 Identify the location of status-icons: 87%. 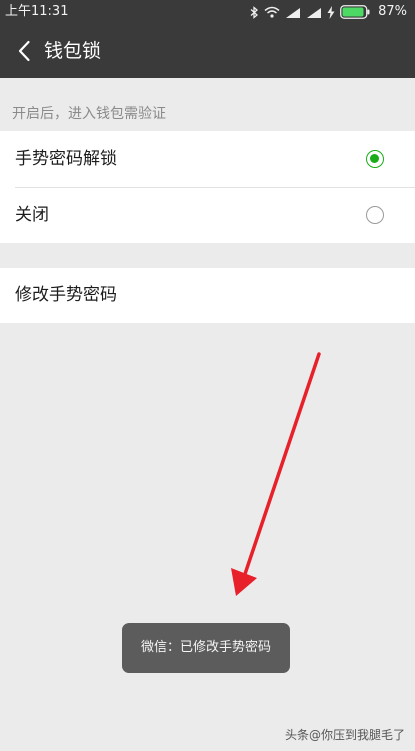
(328, 12).